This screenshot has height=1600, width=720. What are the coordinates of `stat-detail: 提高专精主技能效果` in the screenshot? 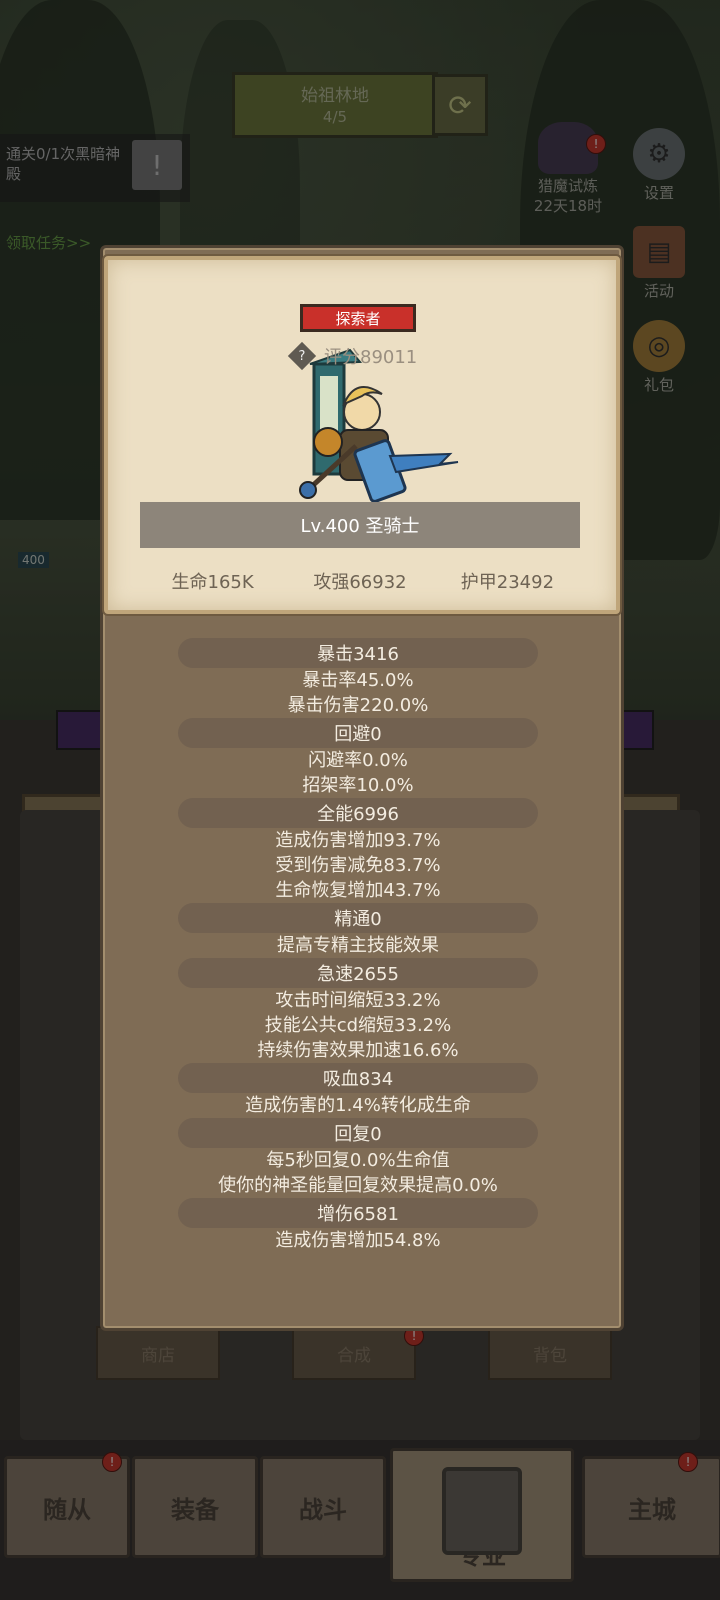 It's located at (358, 945).